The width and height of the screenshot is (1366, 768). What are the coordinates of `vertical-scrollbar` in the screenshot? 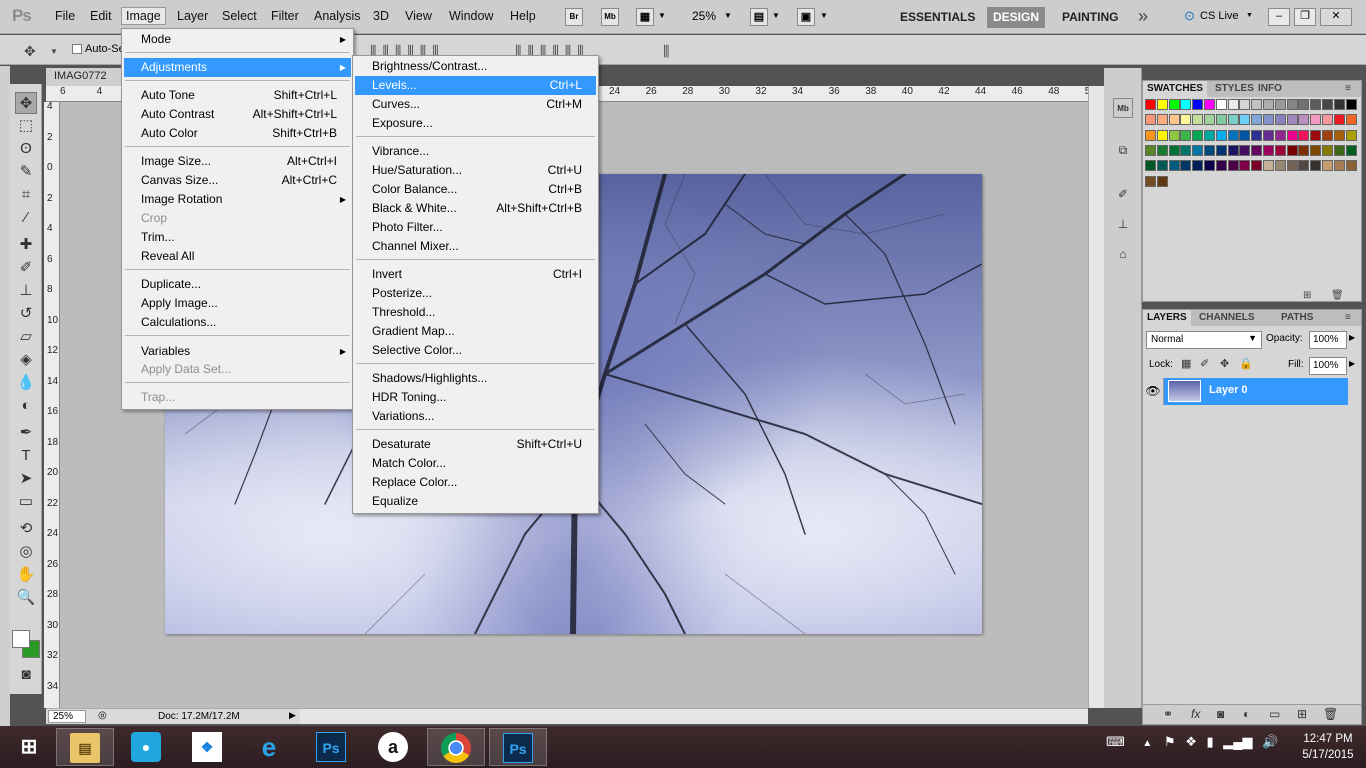 It's located at (1096, 397).